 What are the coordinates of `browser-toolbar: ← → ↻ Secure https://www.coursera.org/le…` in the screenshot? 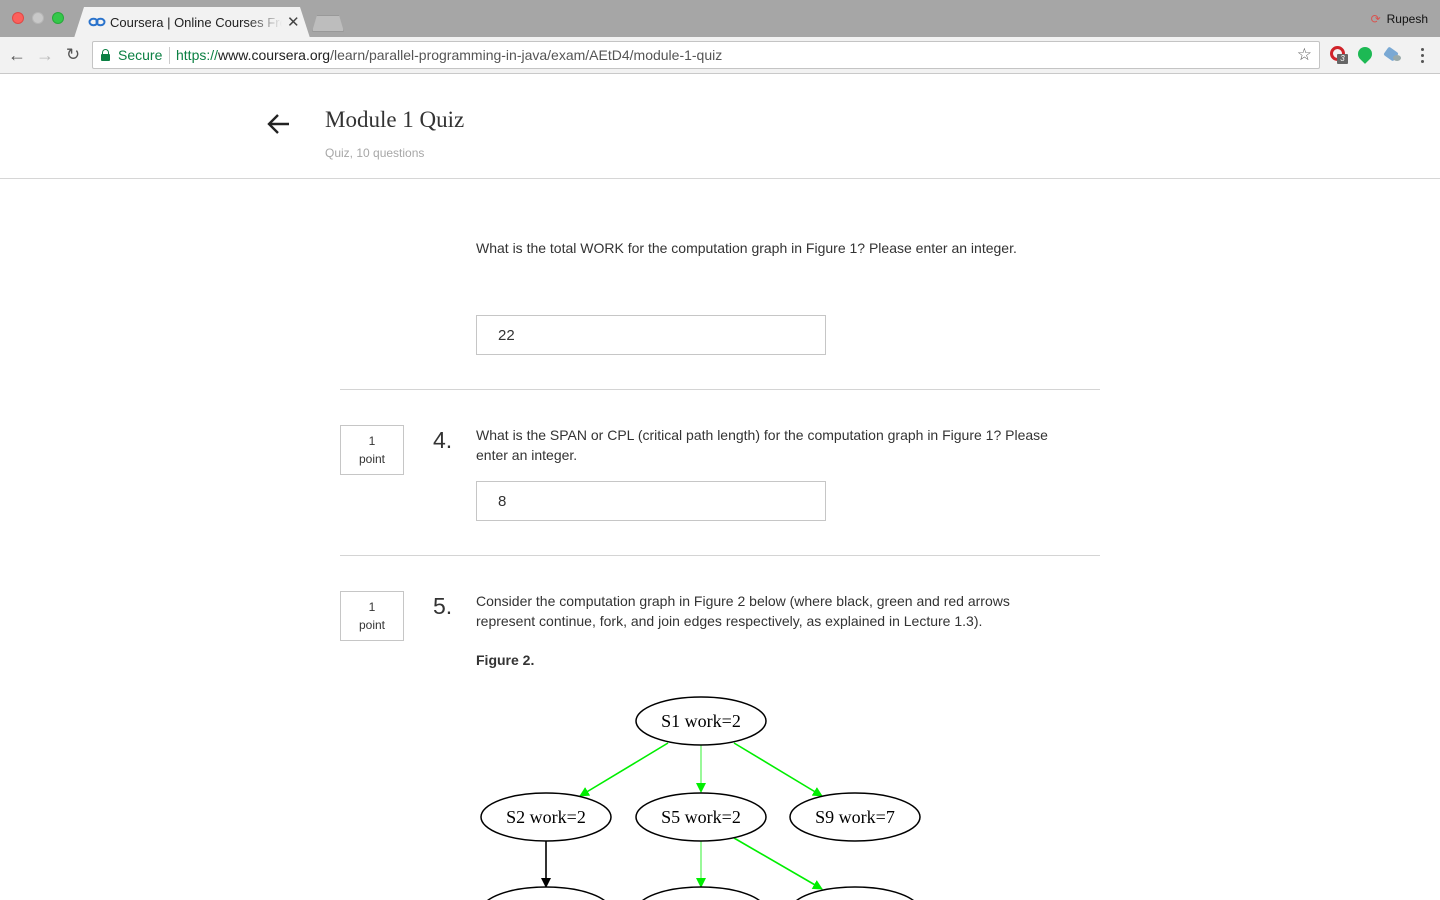 It's located at (720, 55).